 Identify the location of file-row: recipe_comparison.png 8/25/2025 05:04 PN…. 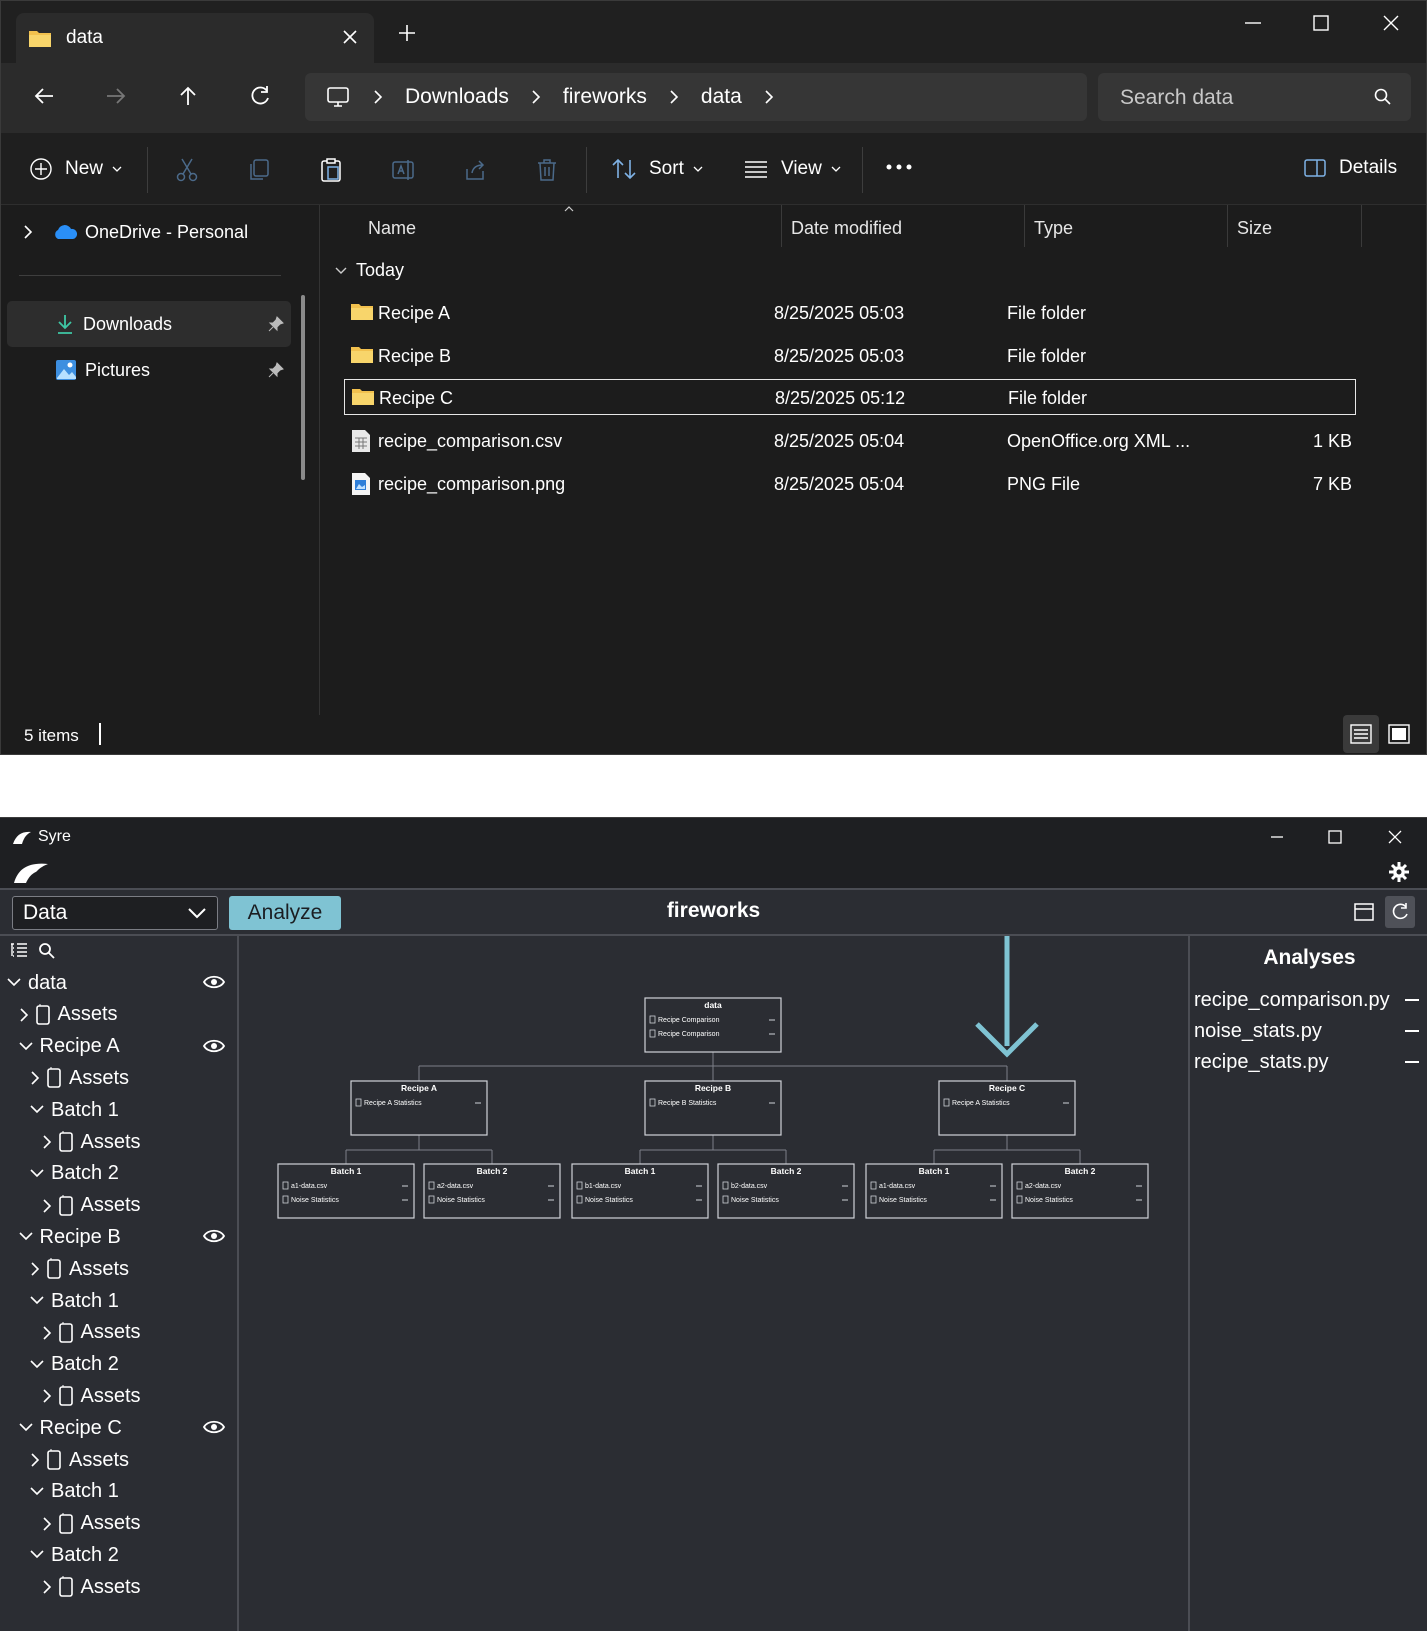
(850, 484).